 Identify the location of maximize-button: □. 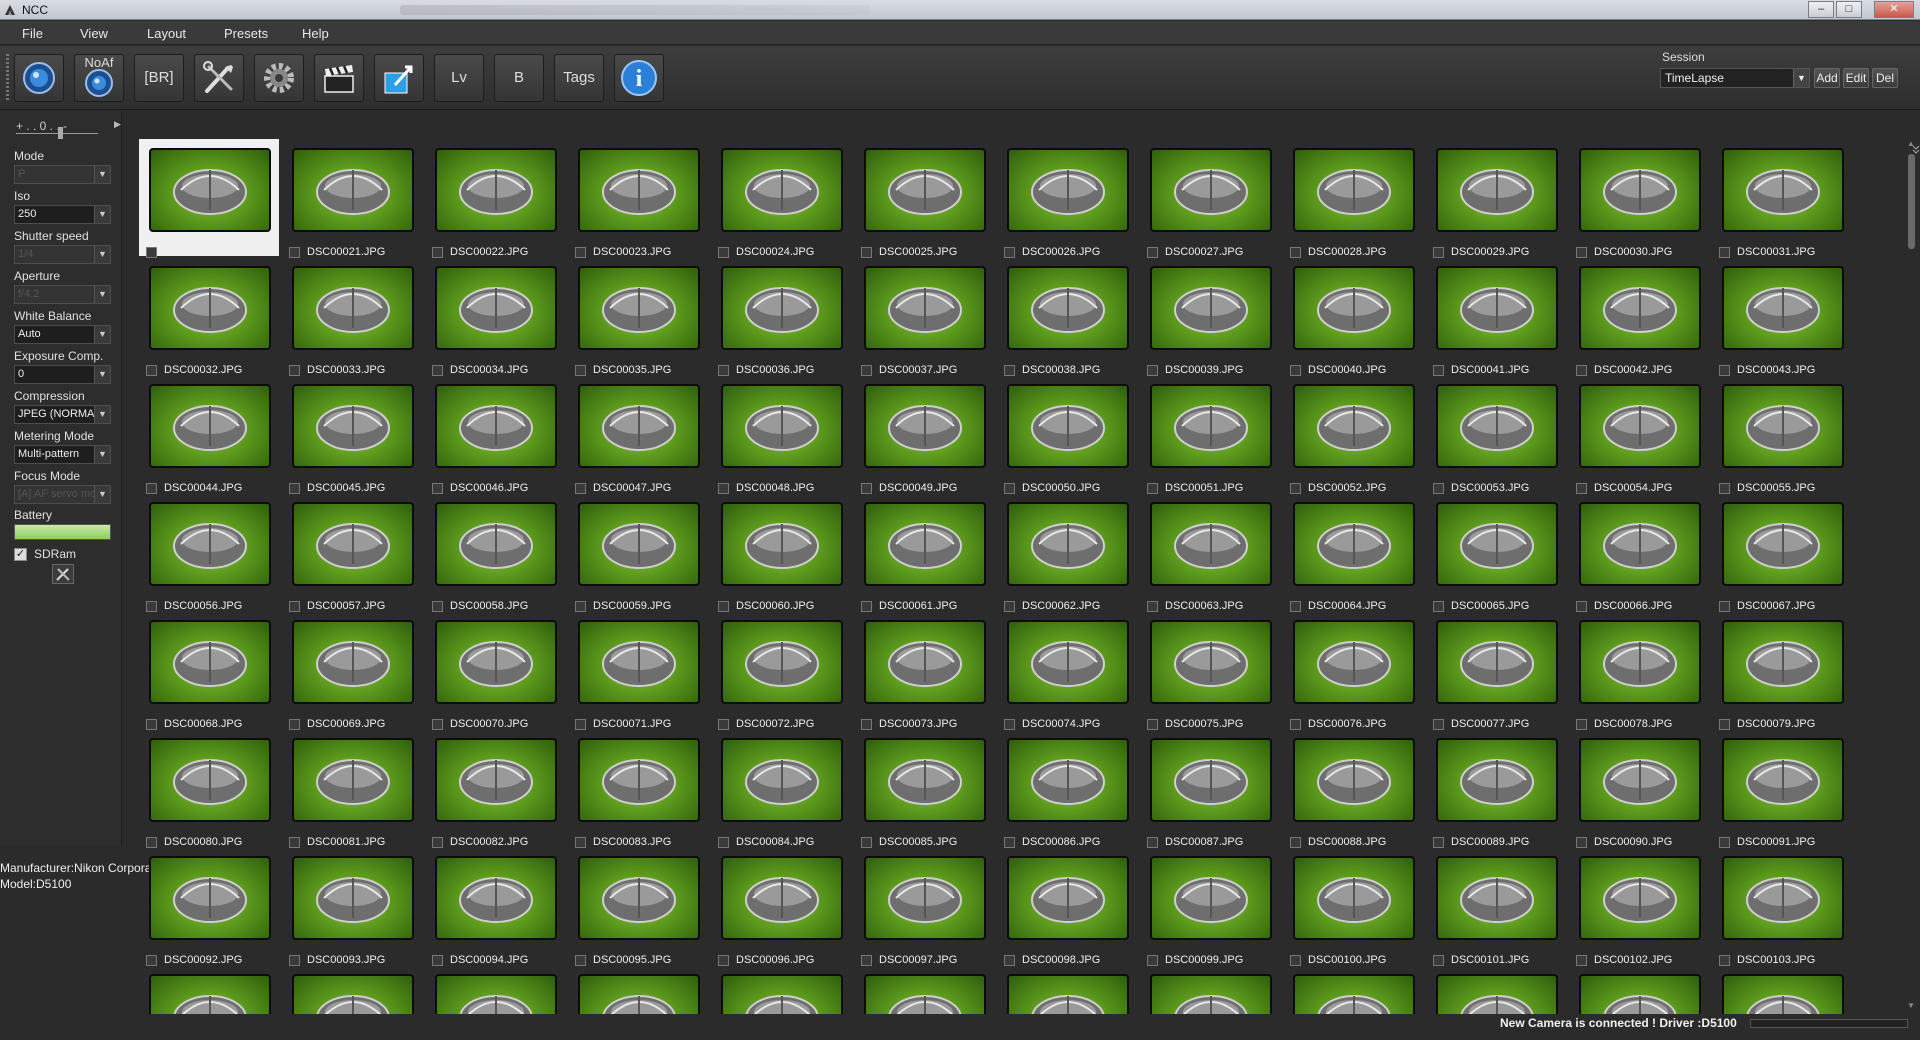
(1849, 9).